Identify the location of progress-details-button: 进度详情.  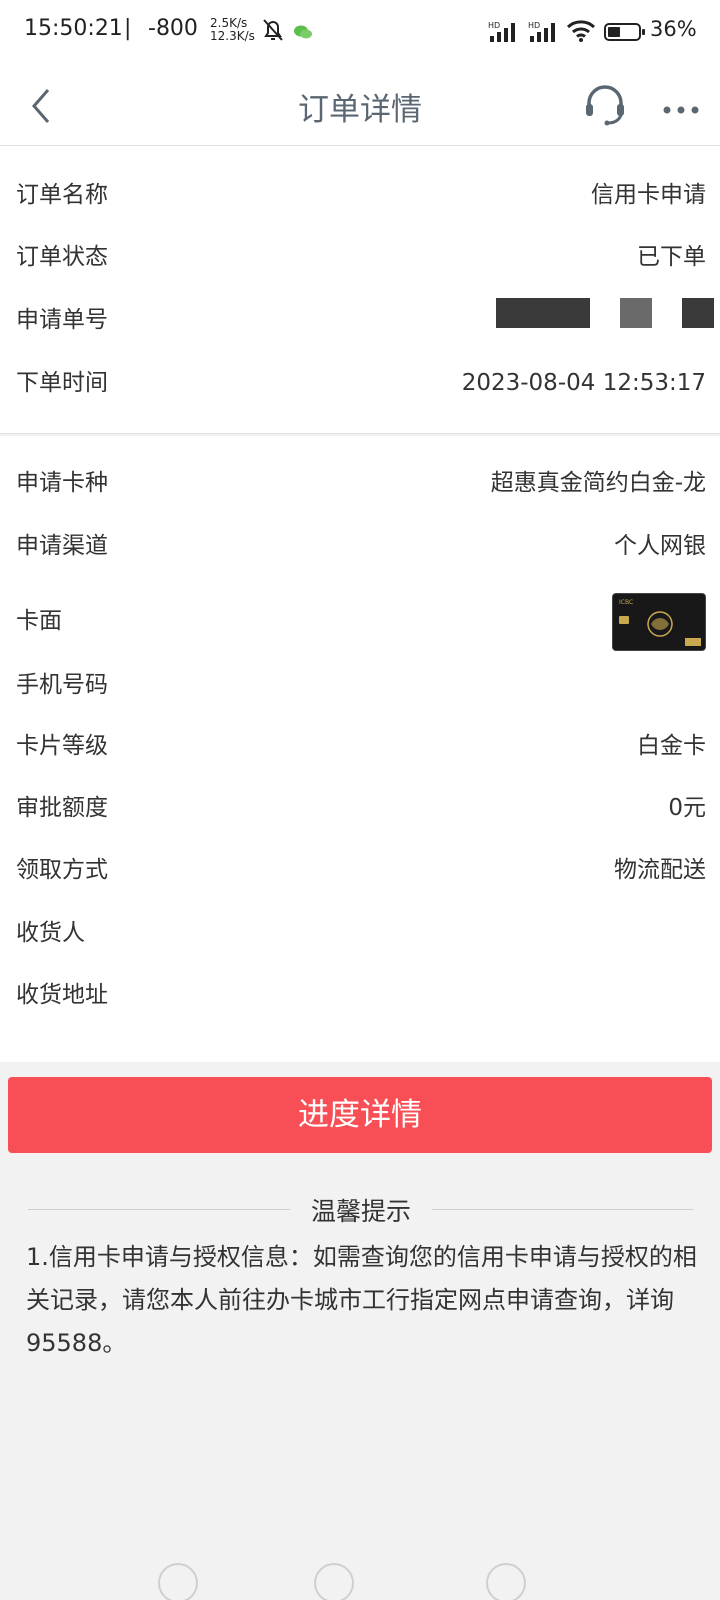
(360, 1115).